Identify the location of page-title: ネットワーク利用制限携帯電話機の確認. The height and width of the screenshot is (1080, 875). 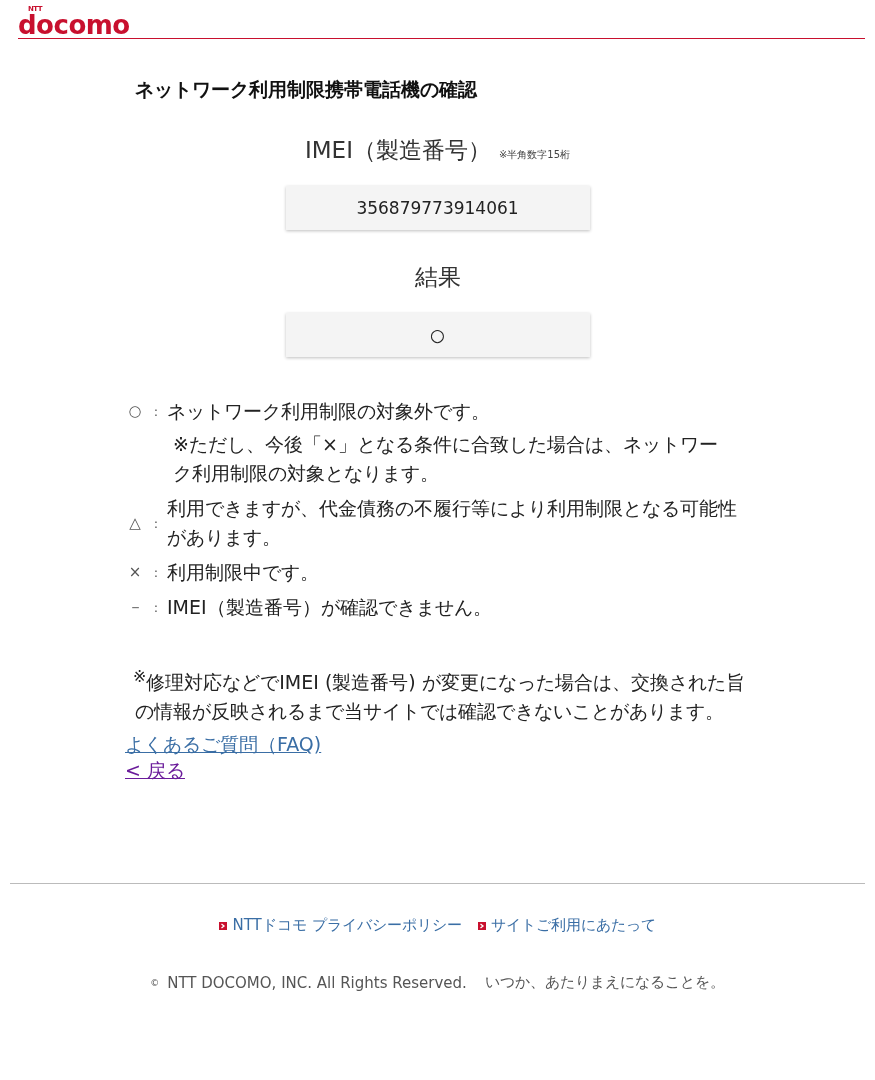
(307, 89).